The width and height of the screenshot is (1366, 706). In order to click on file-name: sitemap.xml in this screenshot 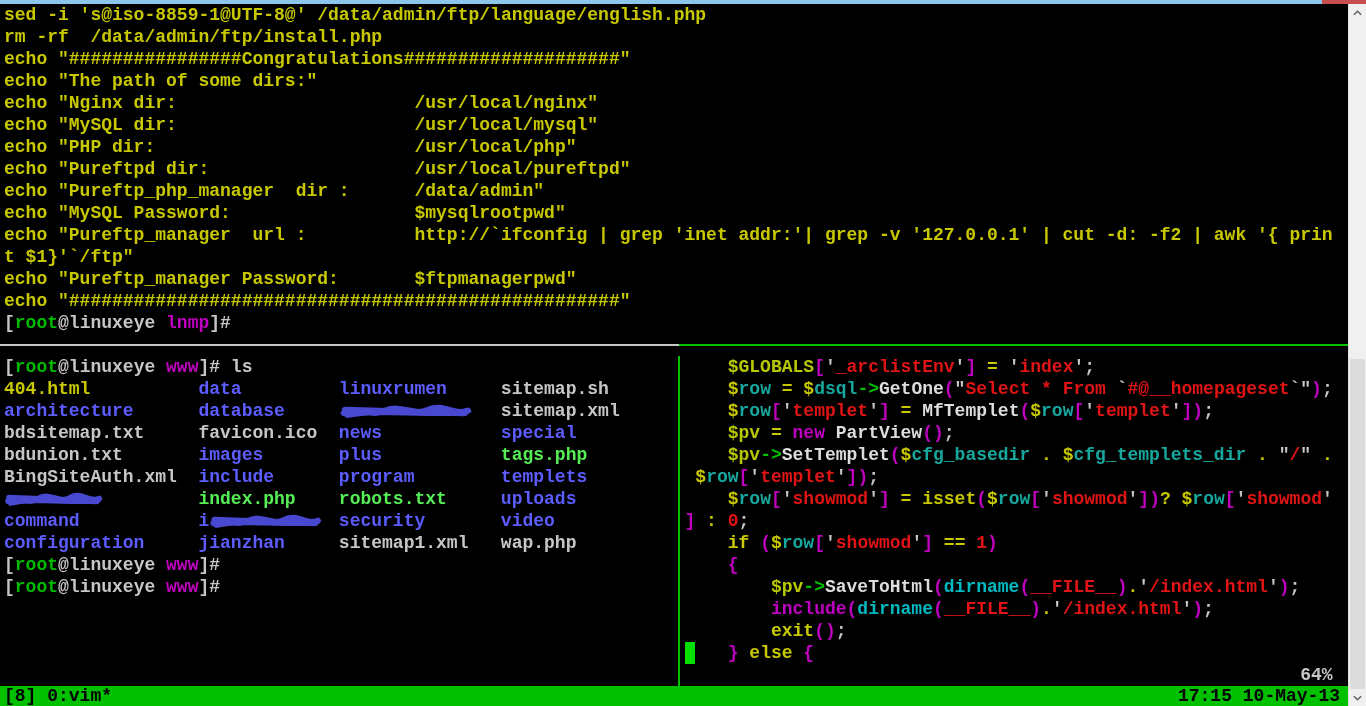, I will do `click(560, 411)`.